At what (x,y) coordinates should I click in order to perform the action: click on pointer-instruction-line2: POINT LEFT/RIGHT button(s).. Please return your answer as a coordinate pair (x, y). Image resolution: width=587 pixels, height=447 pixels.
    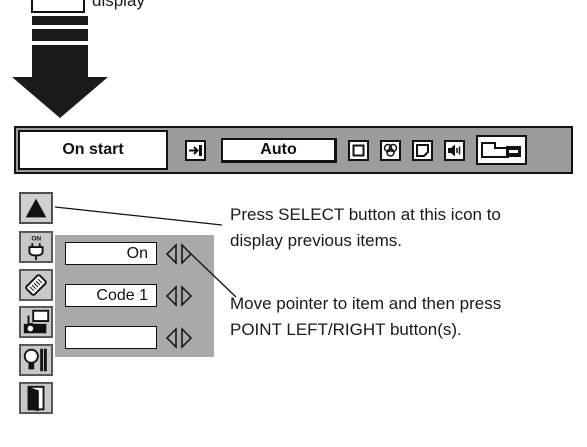
    Looking at the image, I should click on (346, 329).